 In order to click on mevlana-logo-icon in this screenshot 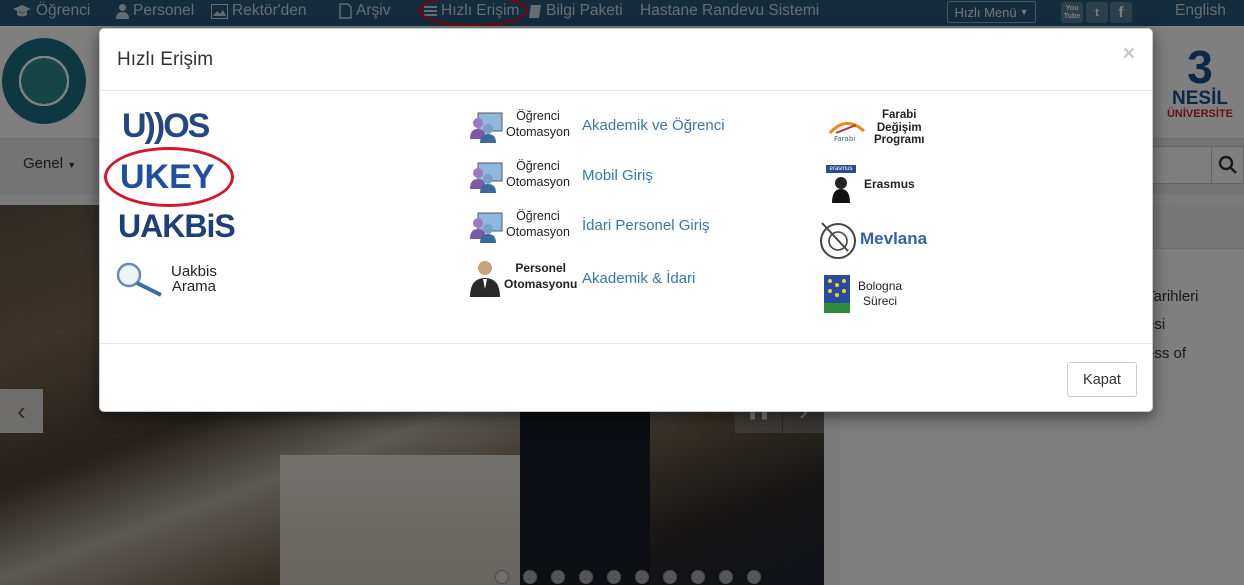, I will do `click(838, 240)`.